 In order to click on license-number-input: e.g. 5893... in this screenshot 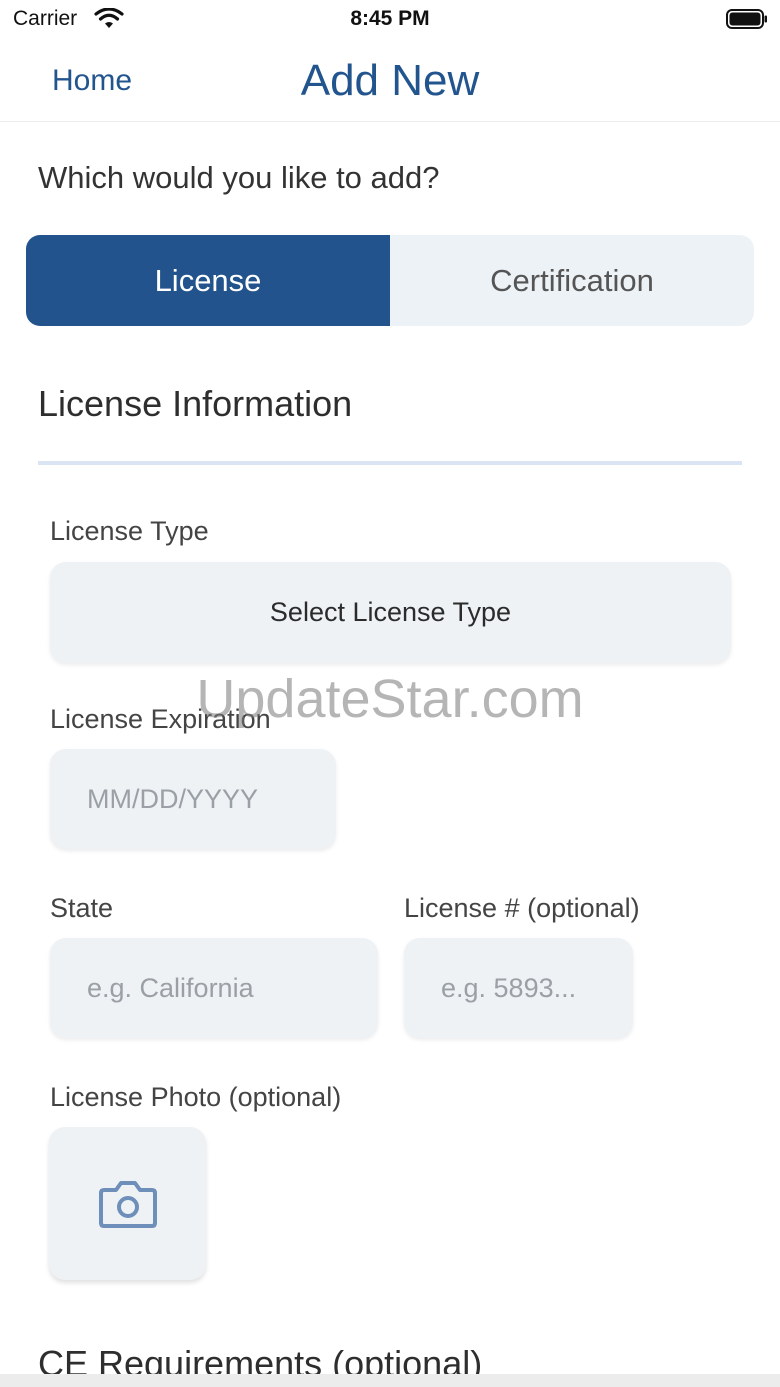, I will do `click(518, 988)`.